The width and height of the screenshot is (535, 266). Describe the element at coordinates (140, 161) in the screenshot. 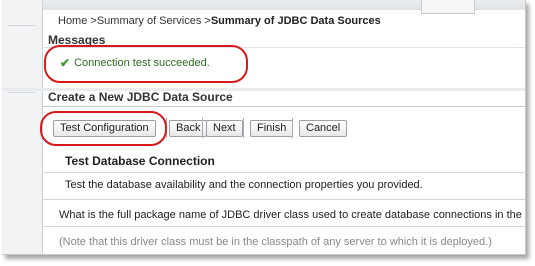

I see `section-title: Test Database Connection` at that location.